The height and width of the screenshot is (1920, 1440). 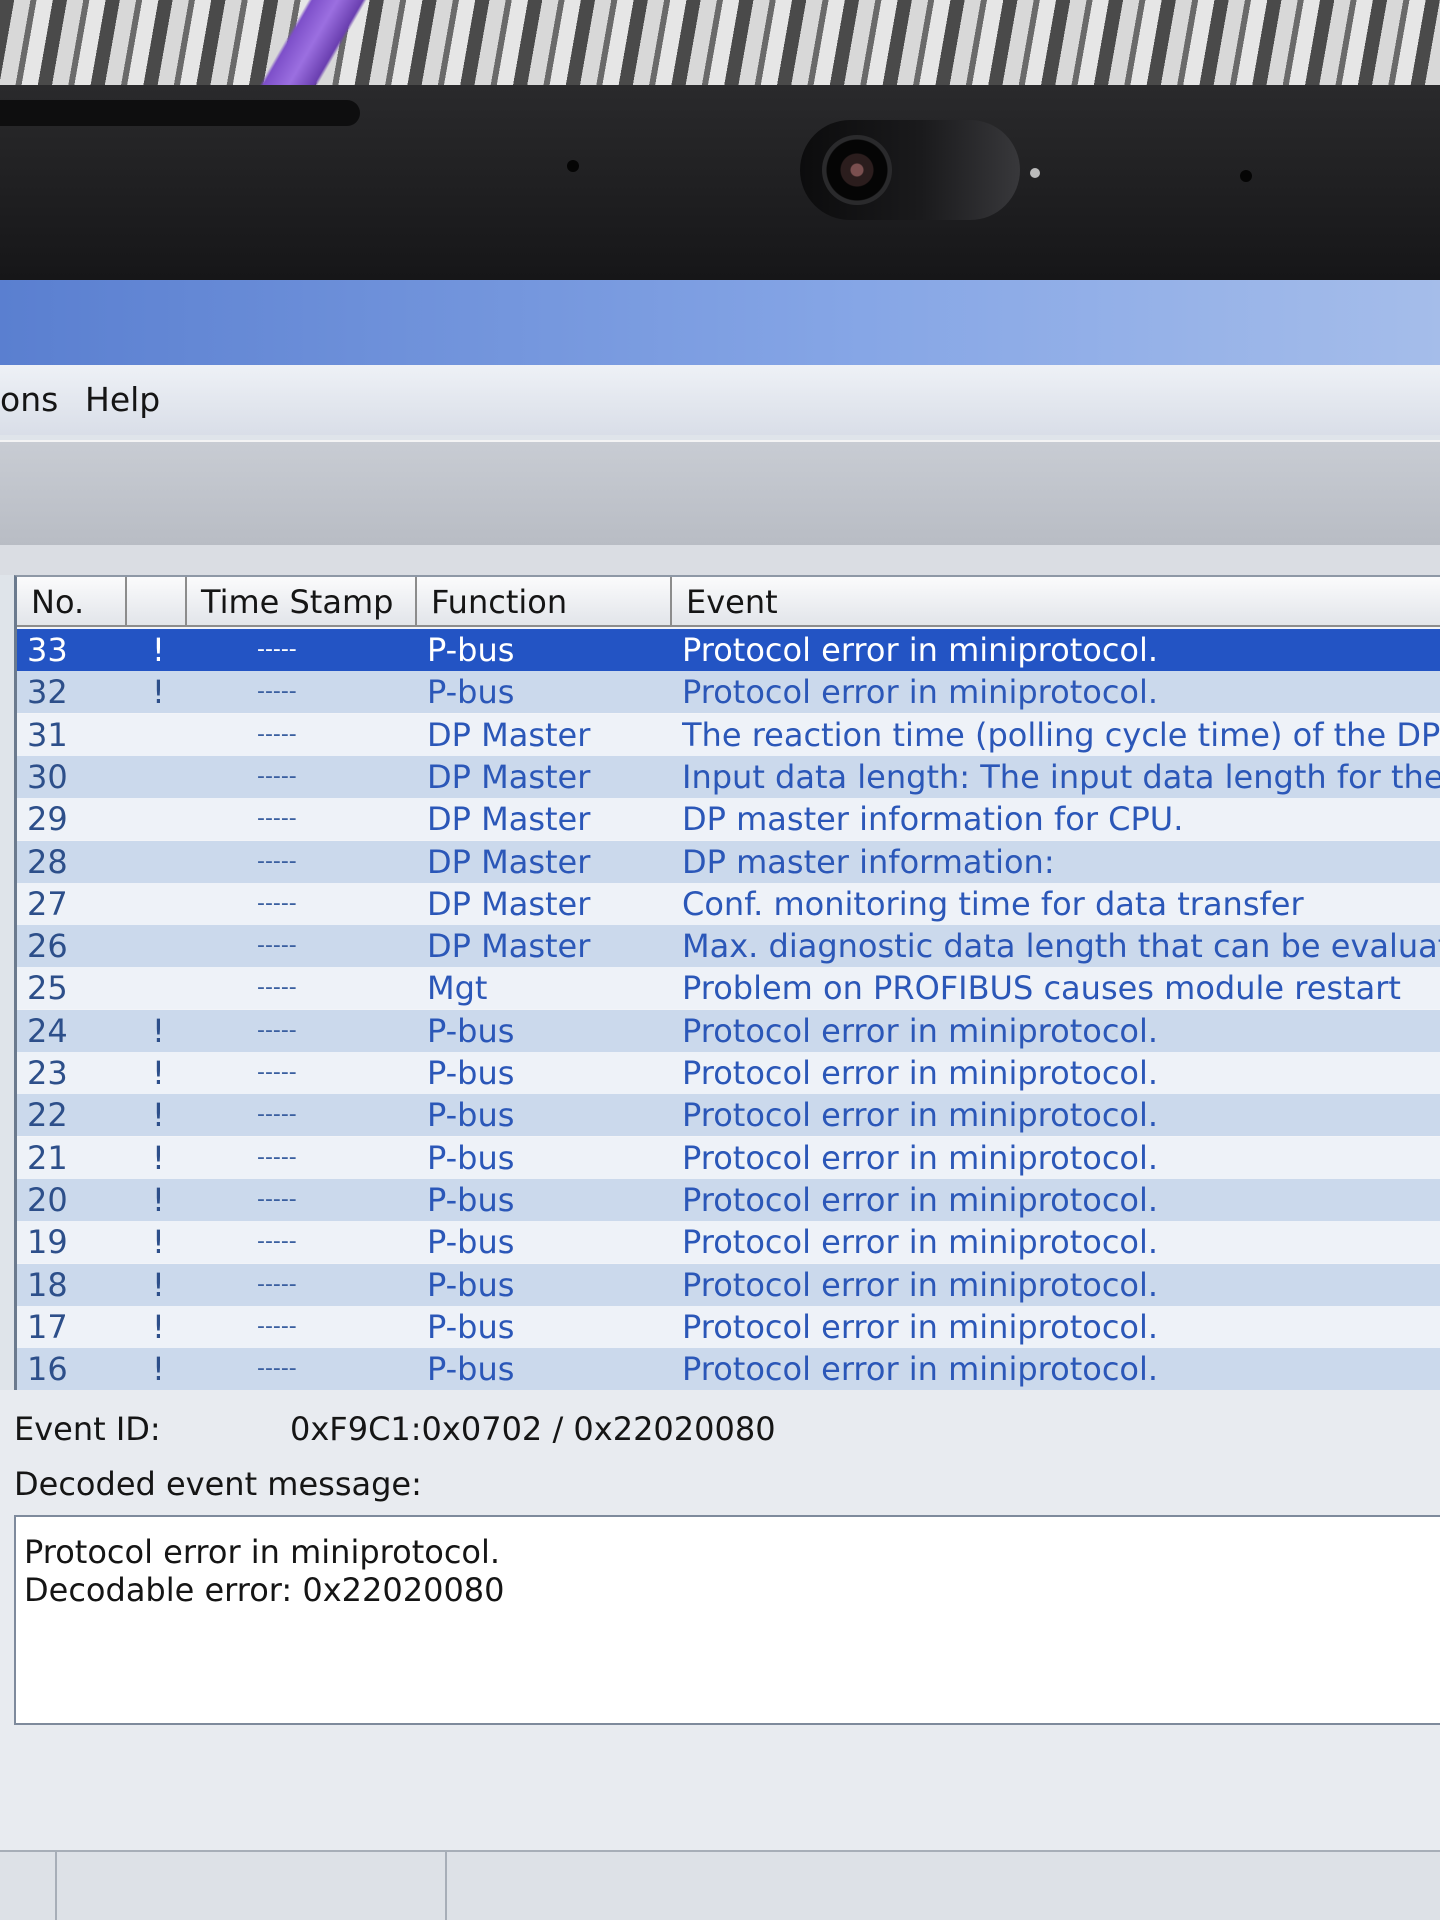 I want to click on row-no: 18, so click(x=47, y=1284).